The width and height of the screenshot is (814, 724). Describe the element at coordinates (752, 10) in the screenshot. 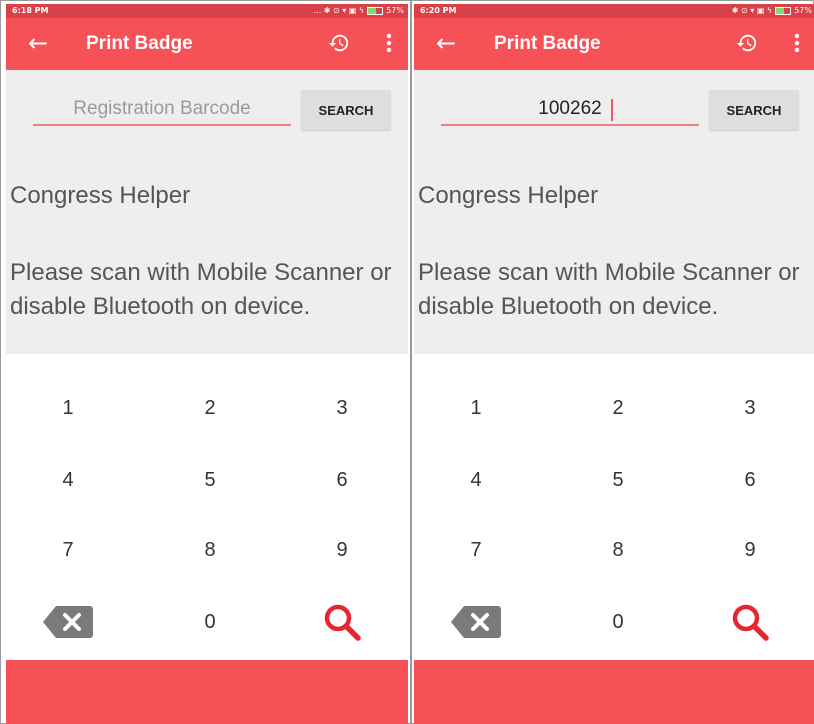

I see `status-icon-glyphs: ✱ ⊙ ▾ ▣ ϟ` at that location.